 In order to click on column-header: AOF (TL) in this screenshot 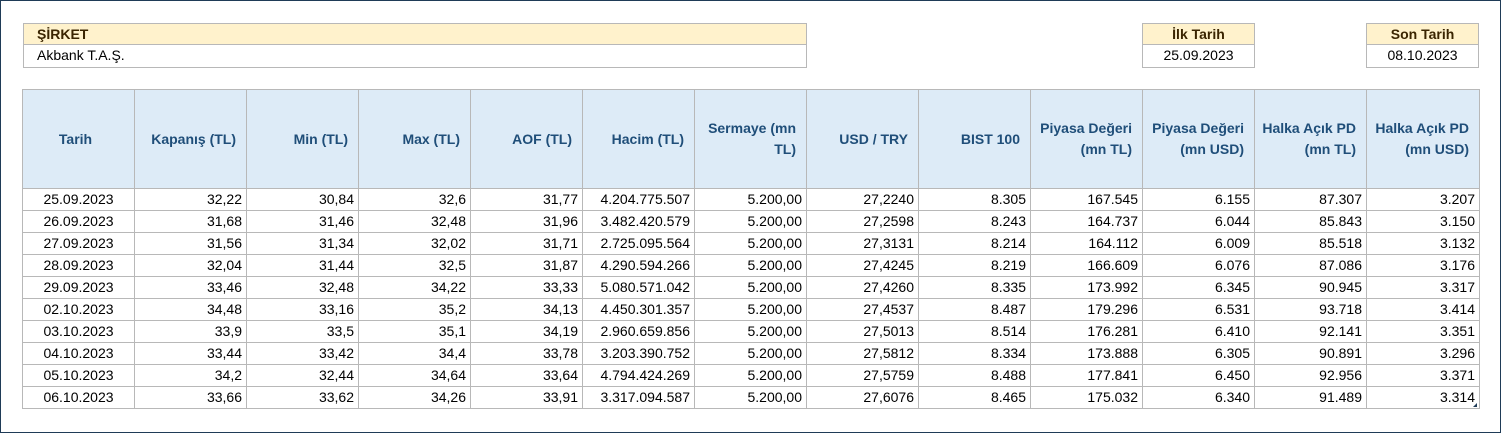, I will do `click(526, 139)`.